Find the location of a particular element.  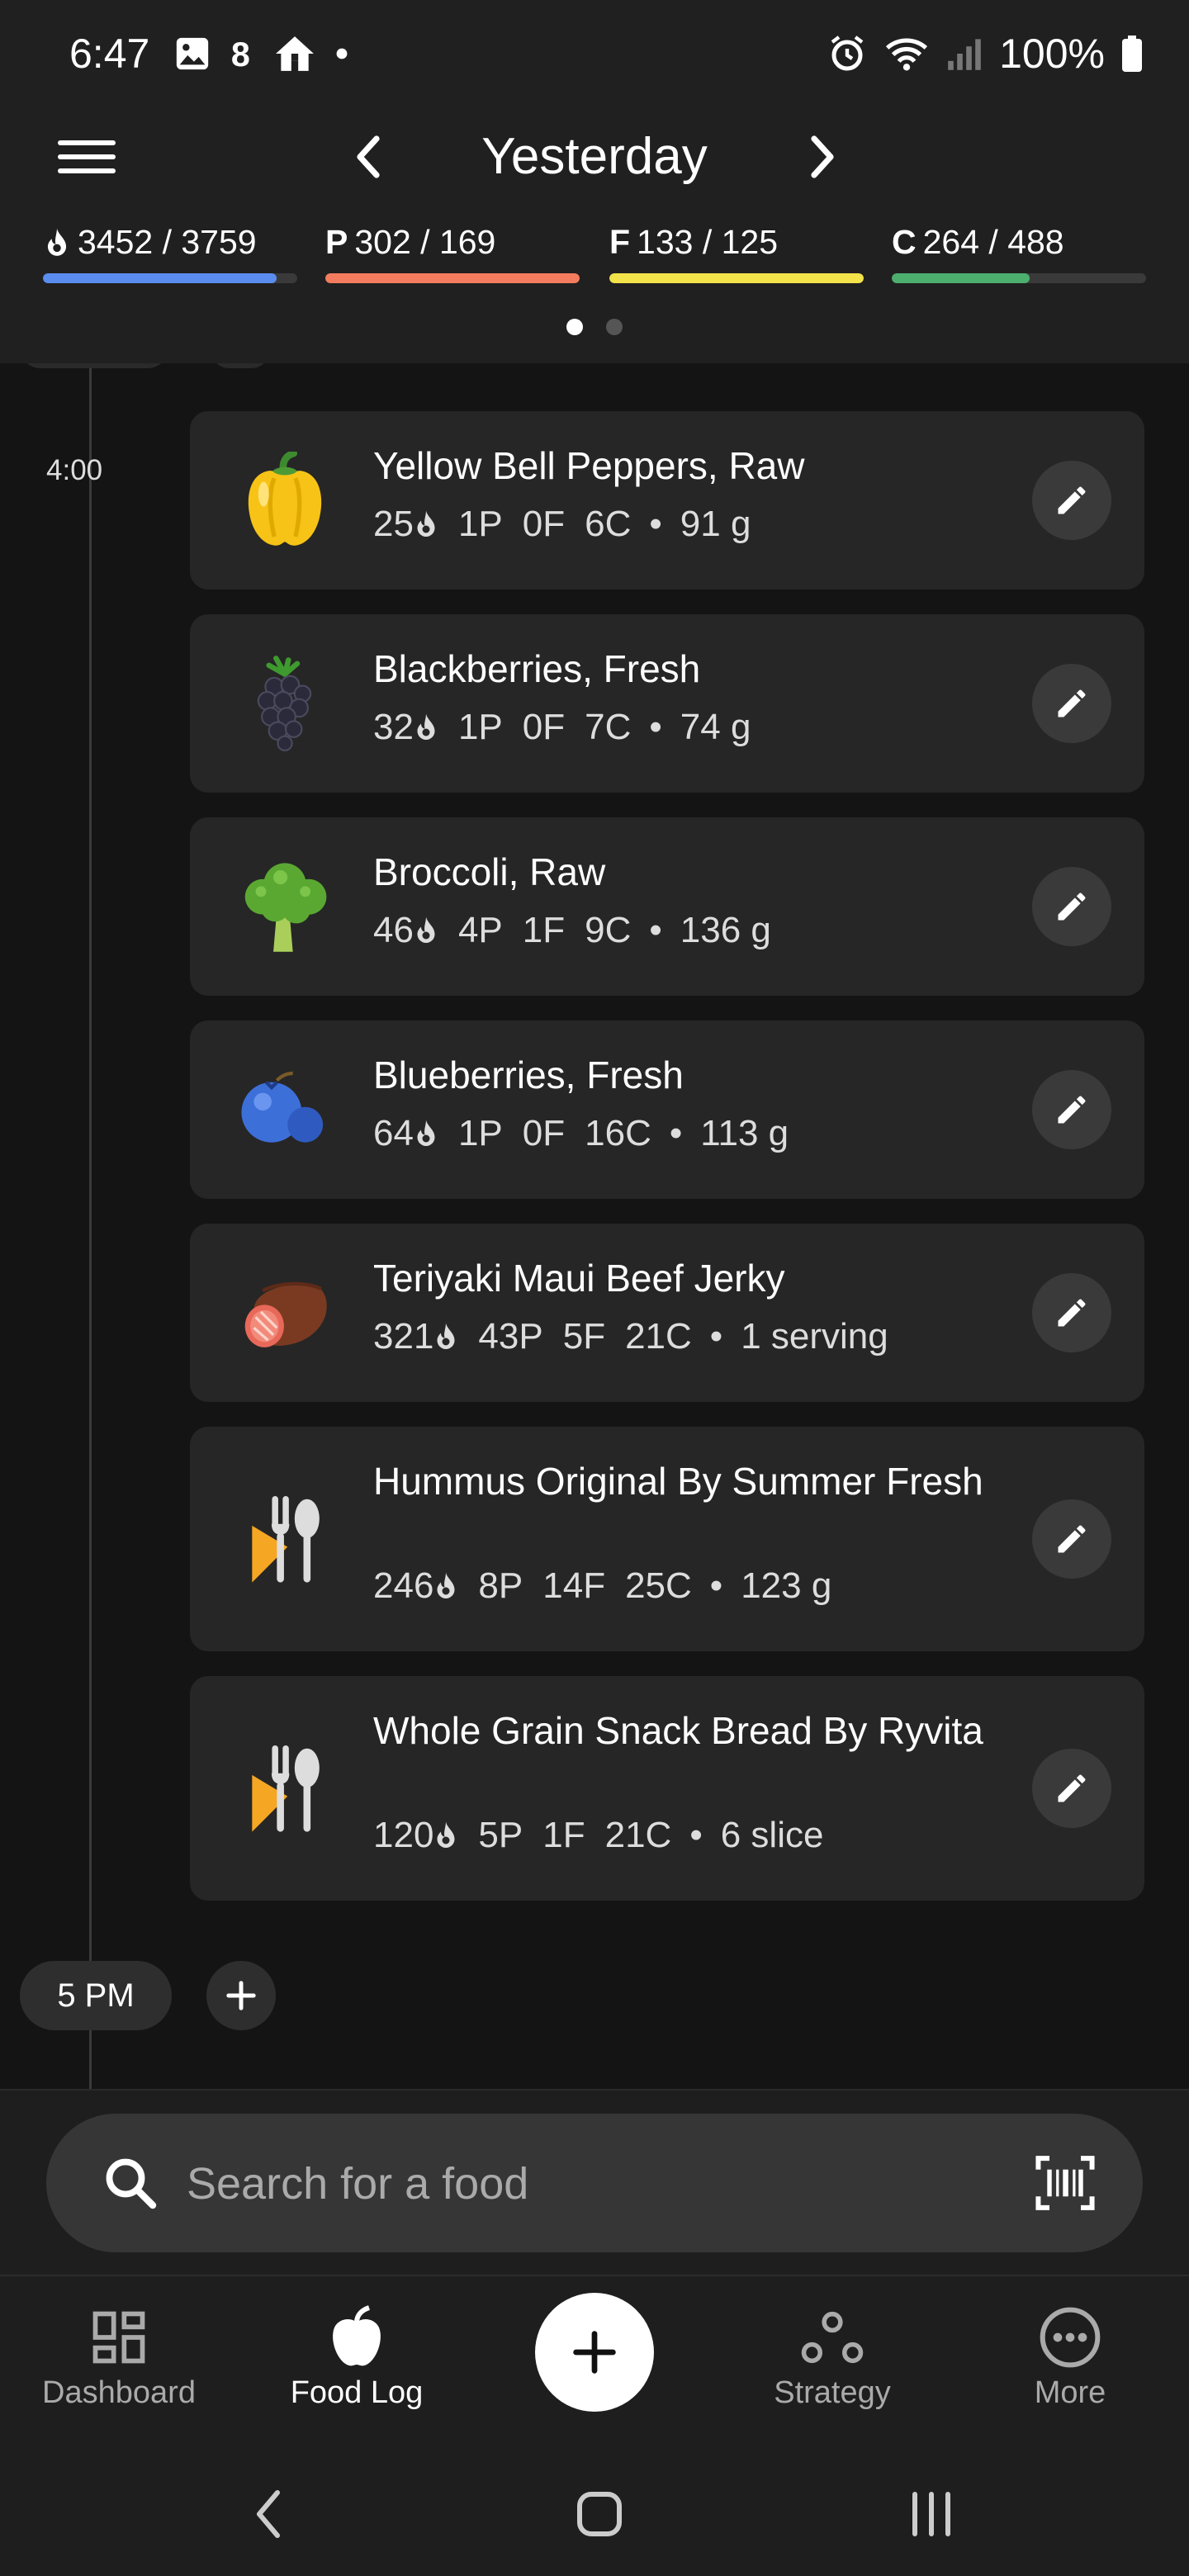

blueberry-icon is located at coordinates (285, 1110).